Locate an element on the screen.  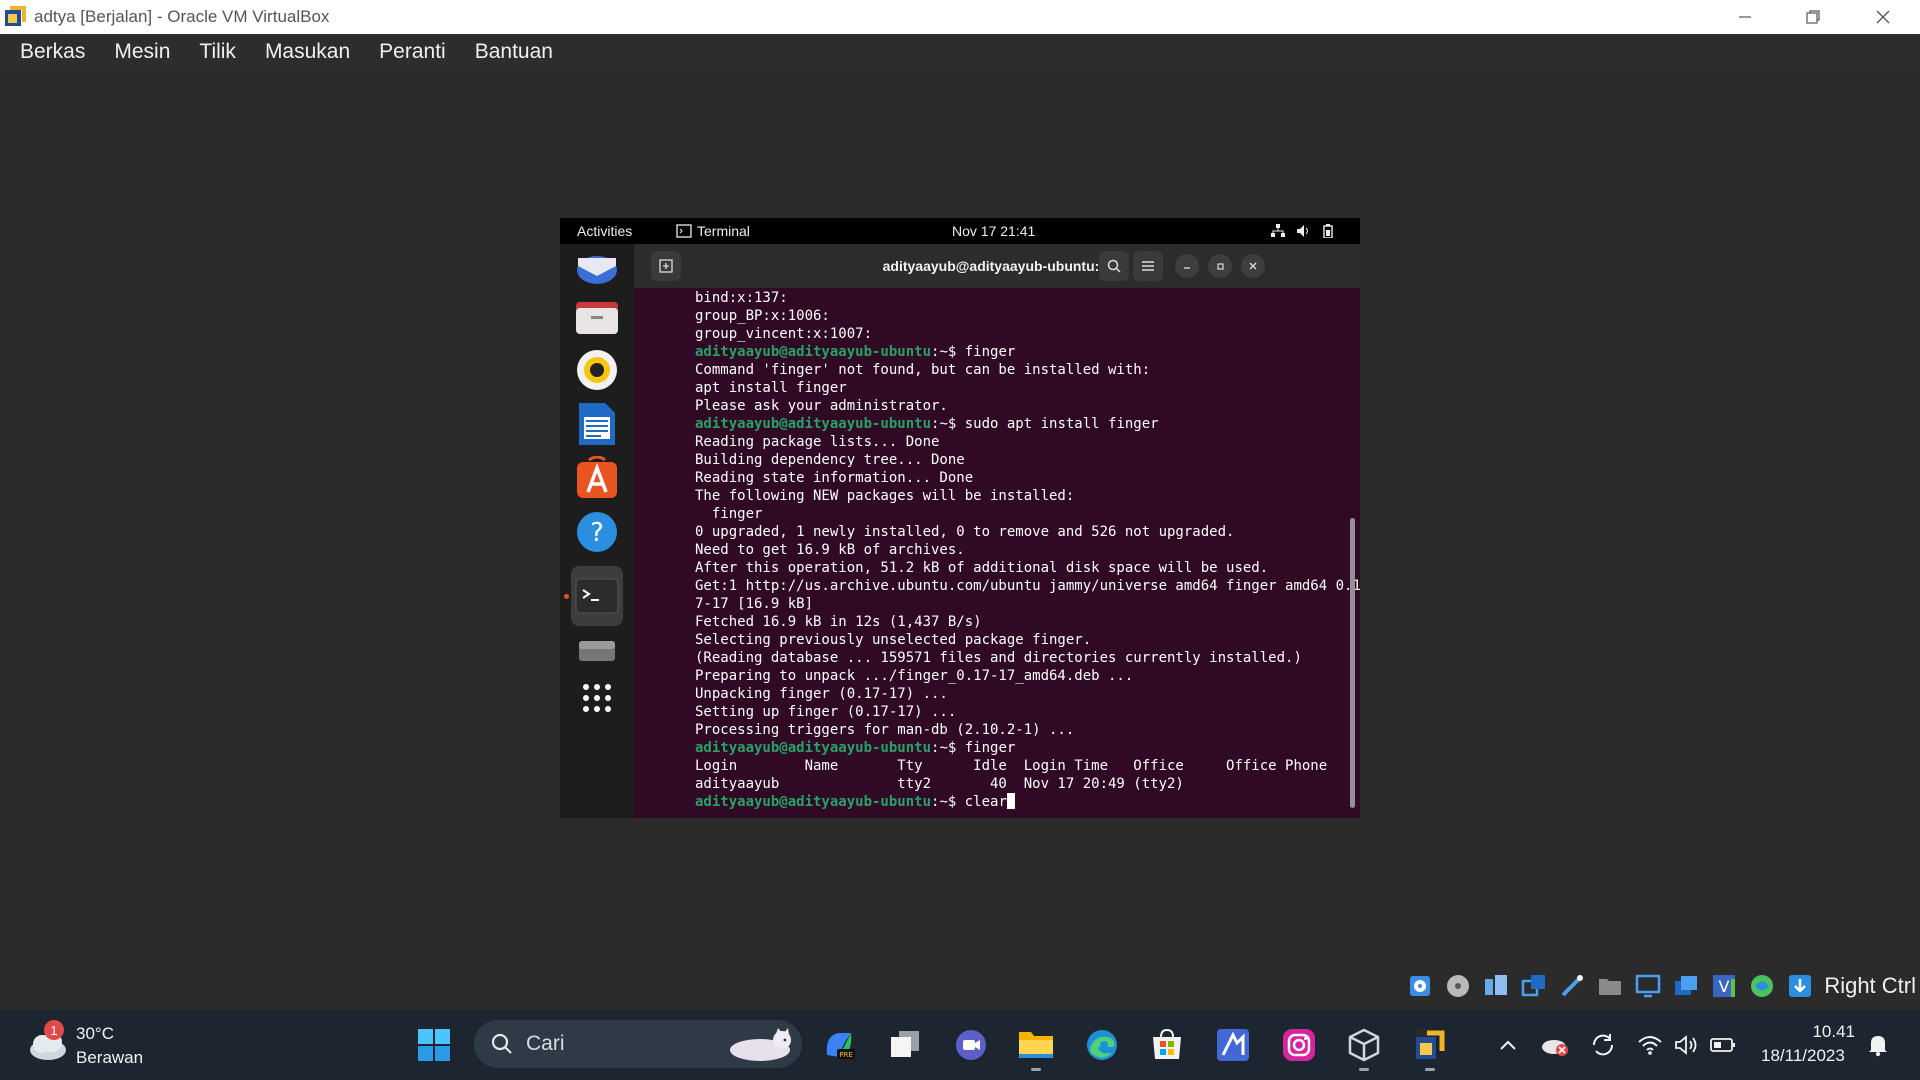
terminal-line: group_BP:x:1006: is located at coordinates (1027, 316).